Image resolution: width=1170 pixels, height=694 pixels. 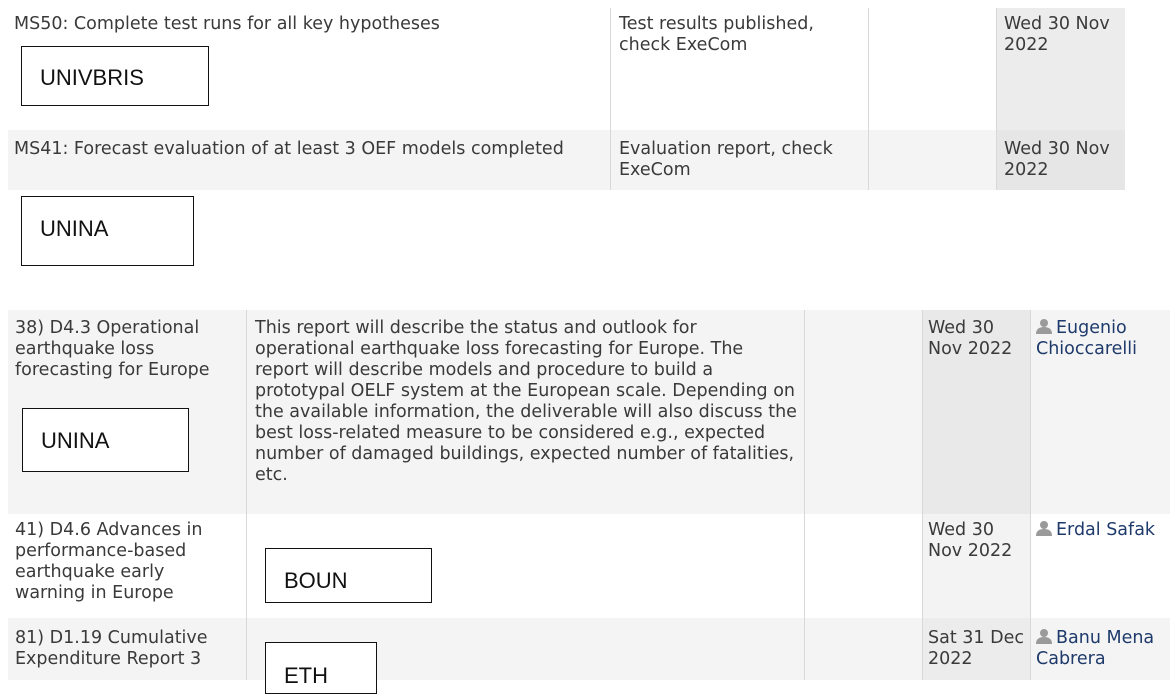 I want to click on person-name: Banu Mena Cabrera, so click(x=1095, y=648).